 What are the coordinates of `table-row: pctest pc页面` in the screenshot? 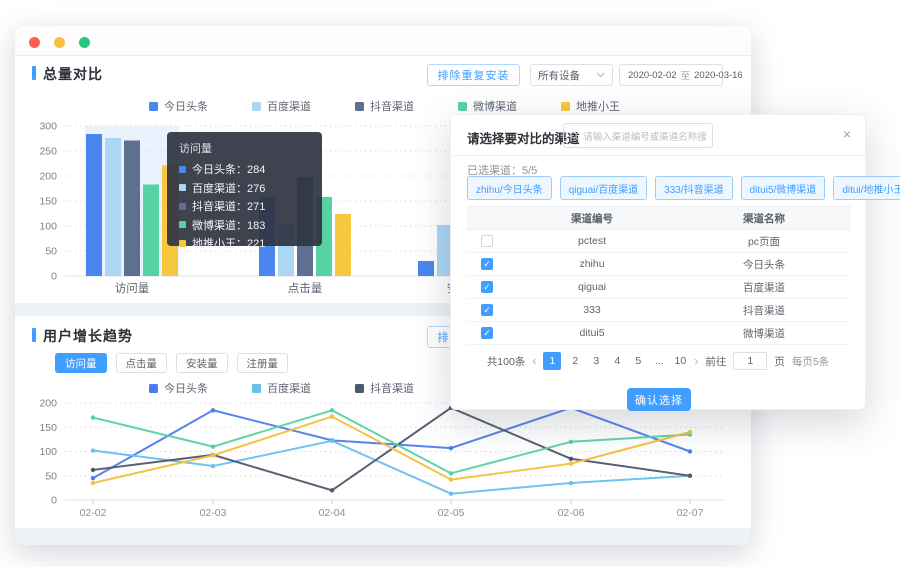 It's located at (659, 241).